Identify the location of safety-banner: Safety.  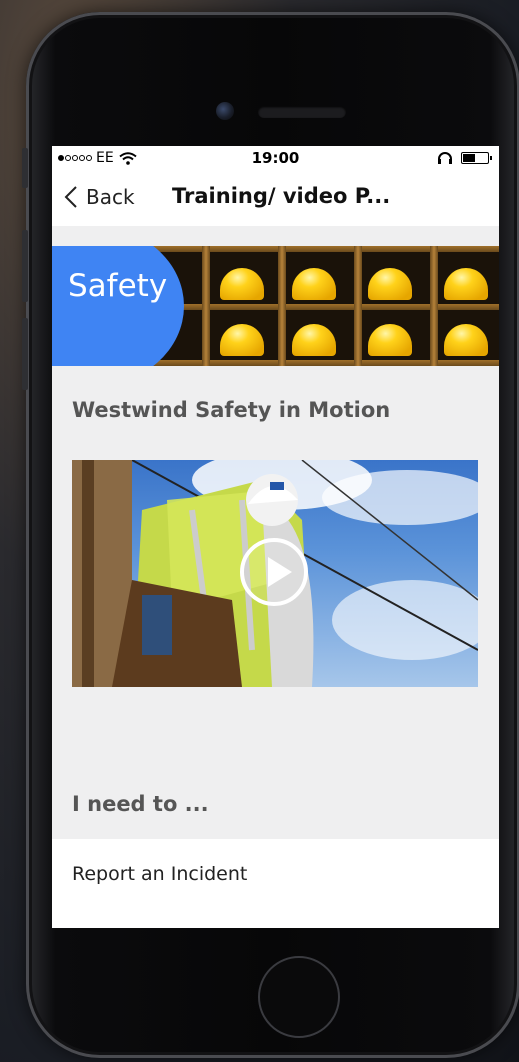
(275, 306).